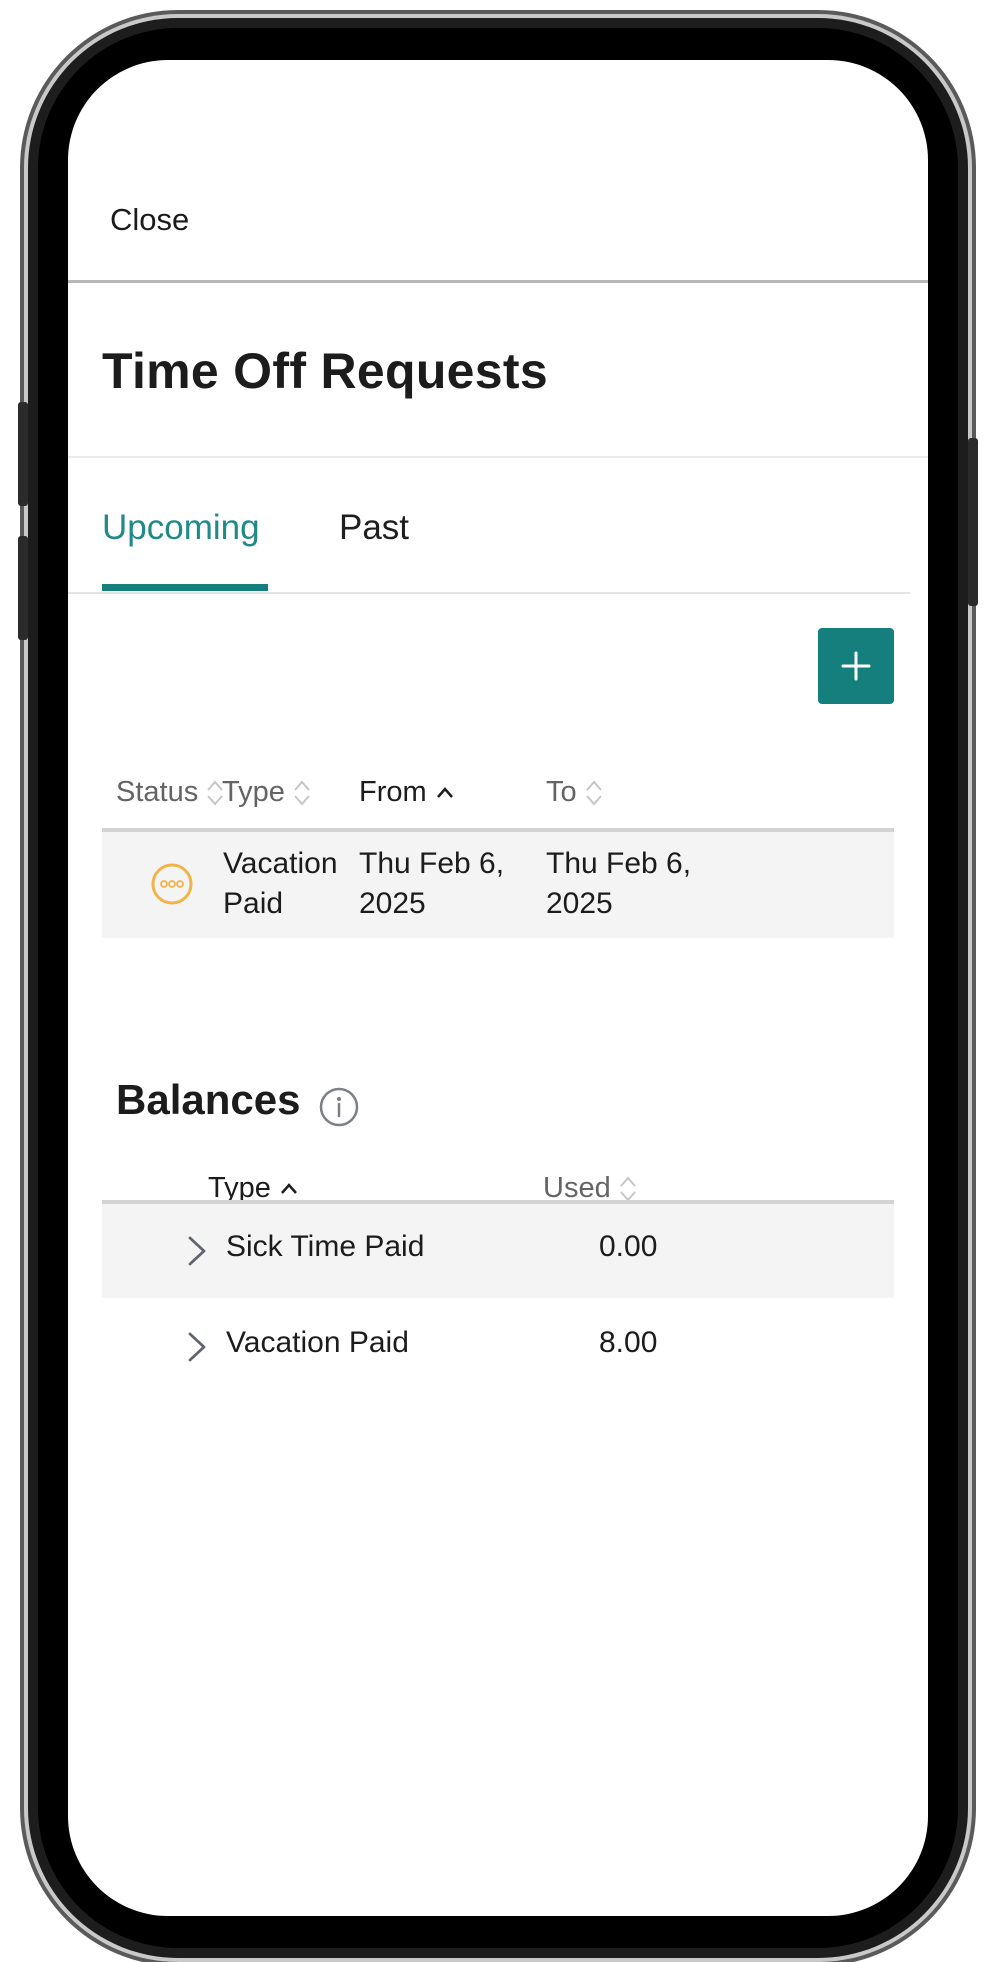 The image size is (996, 1962). I want to click on title-divider, so click(498, 457).